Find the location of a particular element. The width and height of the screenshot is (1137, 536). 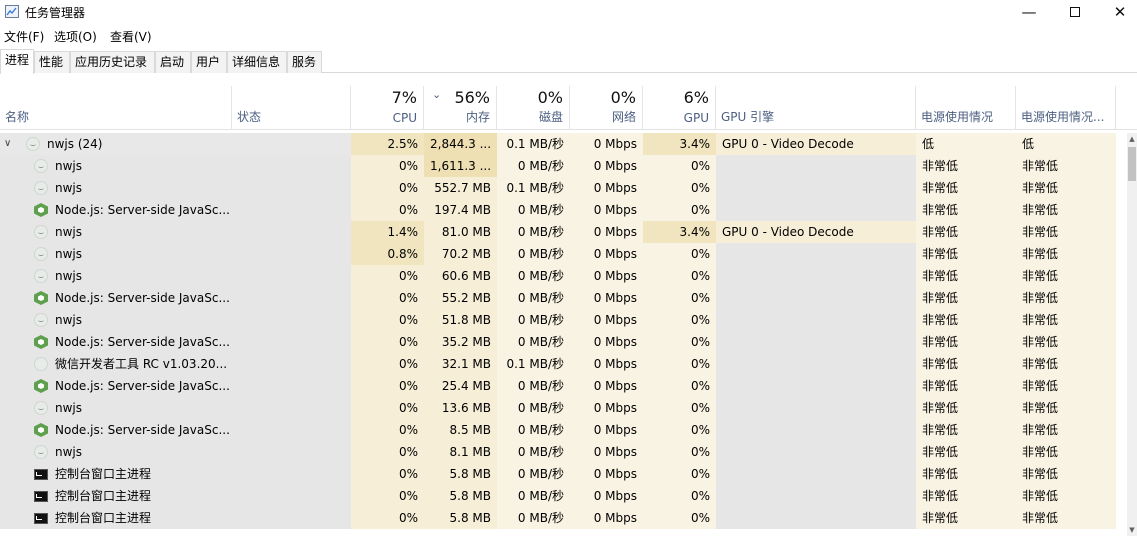

col-gpu-engine: GPU 引擎 is located at coordinates (816, 108).